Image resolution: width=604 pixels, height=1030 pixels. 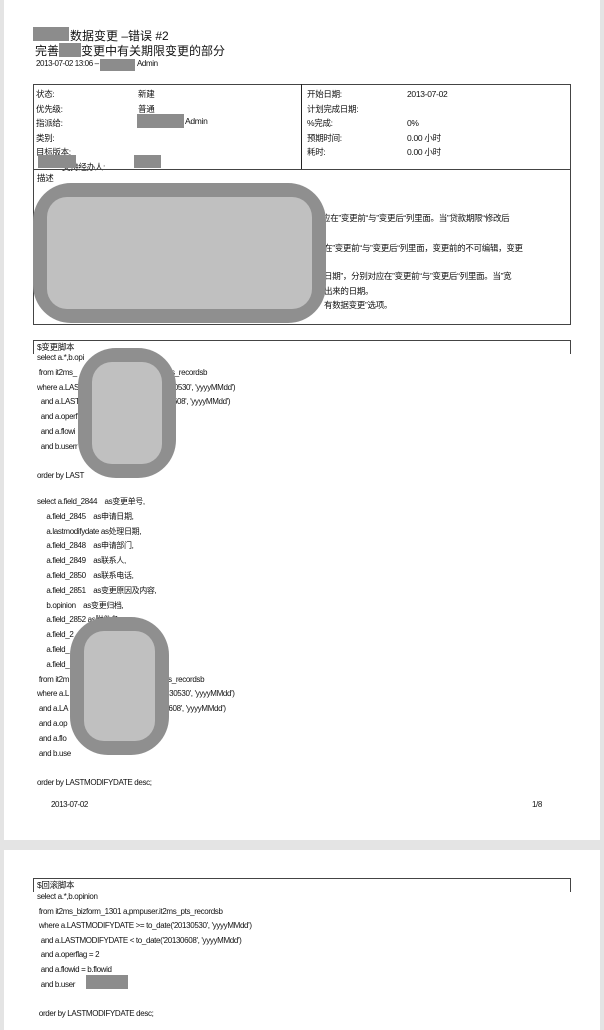 What do you see at coordinates (45, 178) in the screenshot?
I see `description-label: 描述` at bounding box center [45, 178].